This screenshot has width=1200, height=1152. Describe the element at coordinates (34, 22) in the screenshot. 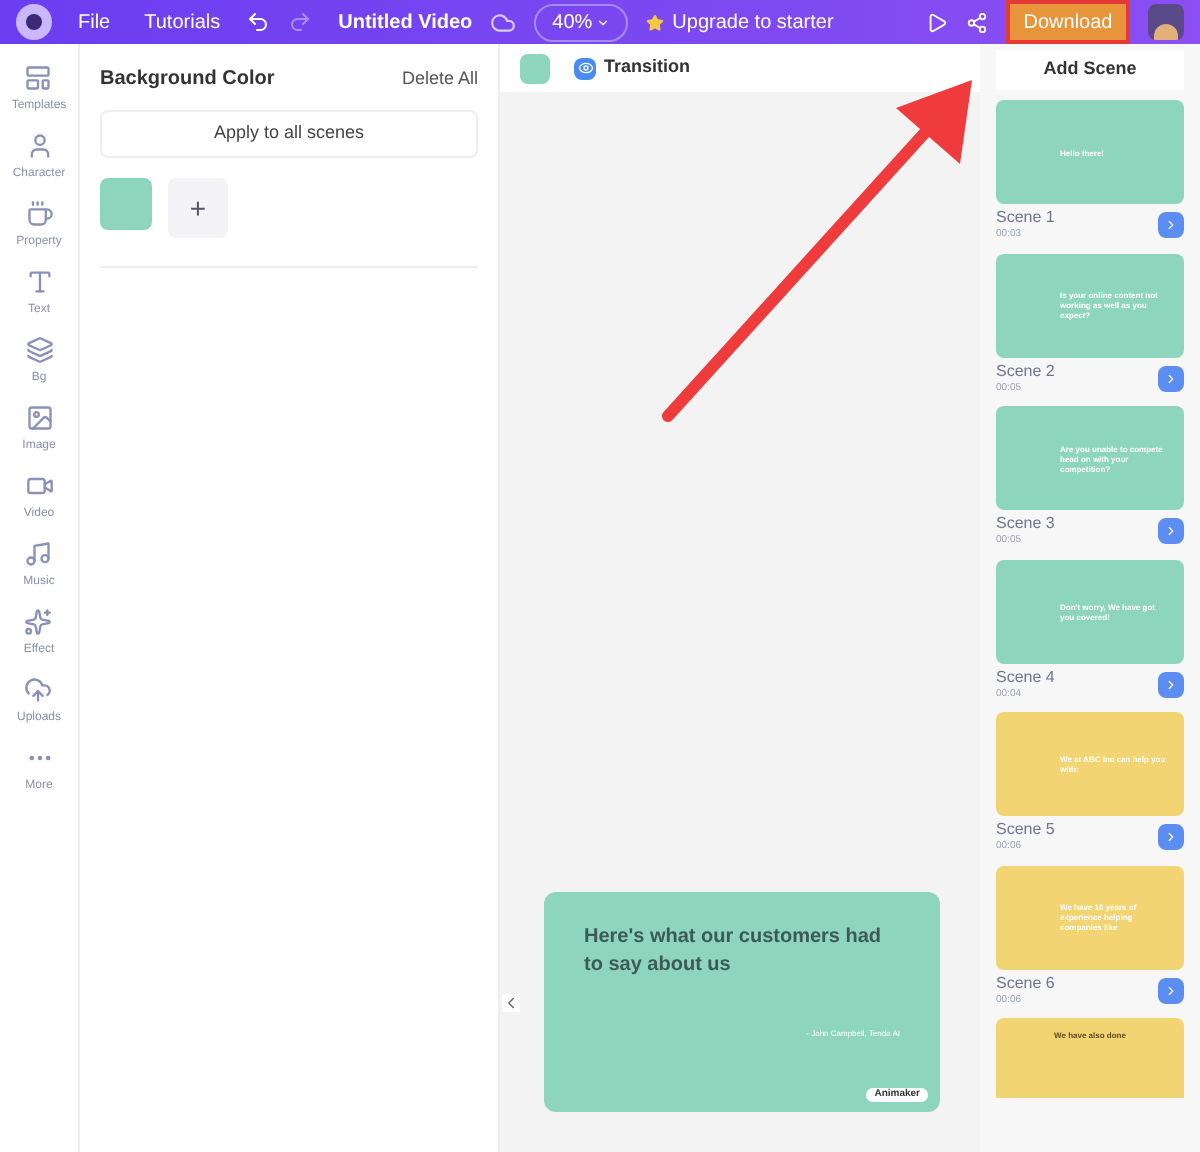

I see `app-logo-icon` at that location.